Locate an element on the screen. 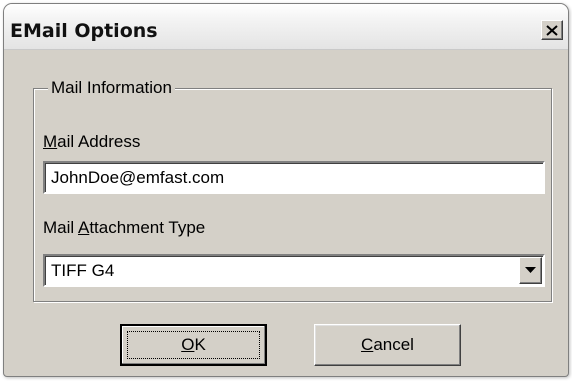 This screenshot has height=381, width=572. attachment-mnemonic: A is located at coordinates (83, 227).